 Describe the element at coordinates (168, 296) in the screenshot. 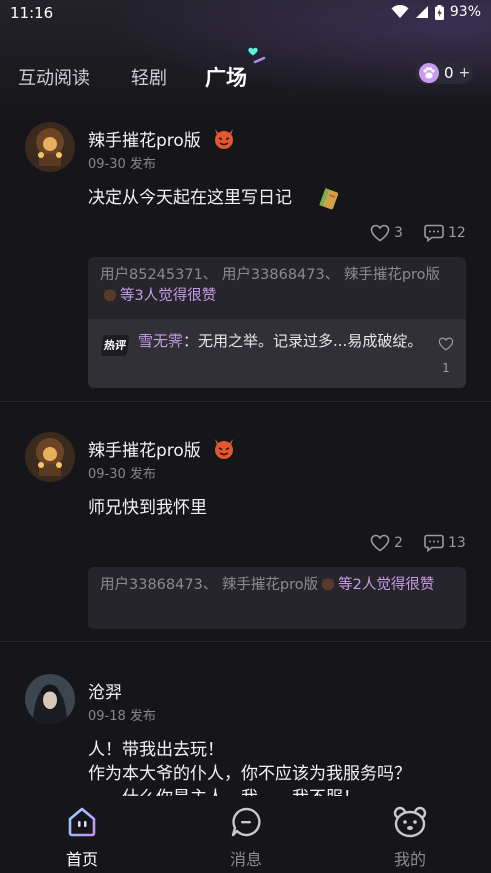

I see `likers-summary: 等3人觉得很赞` at that location.